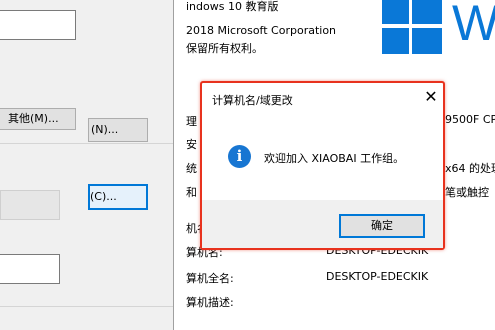  What do you see at coordinates (191, 192) in the screenshot?
I see `pen-touch-label: 和` at bounding box center [191, 192].